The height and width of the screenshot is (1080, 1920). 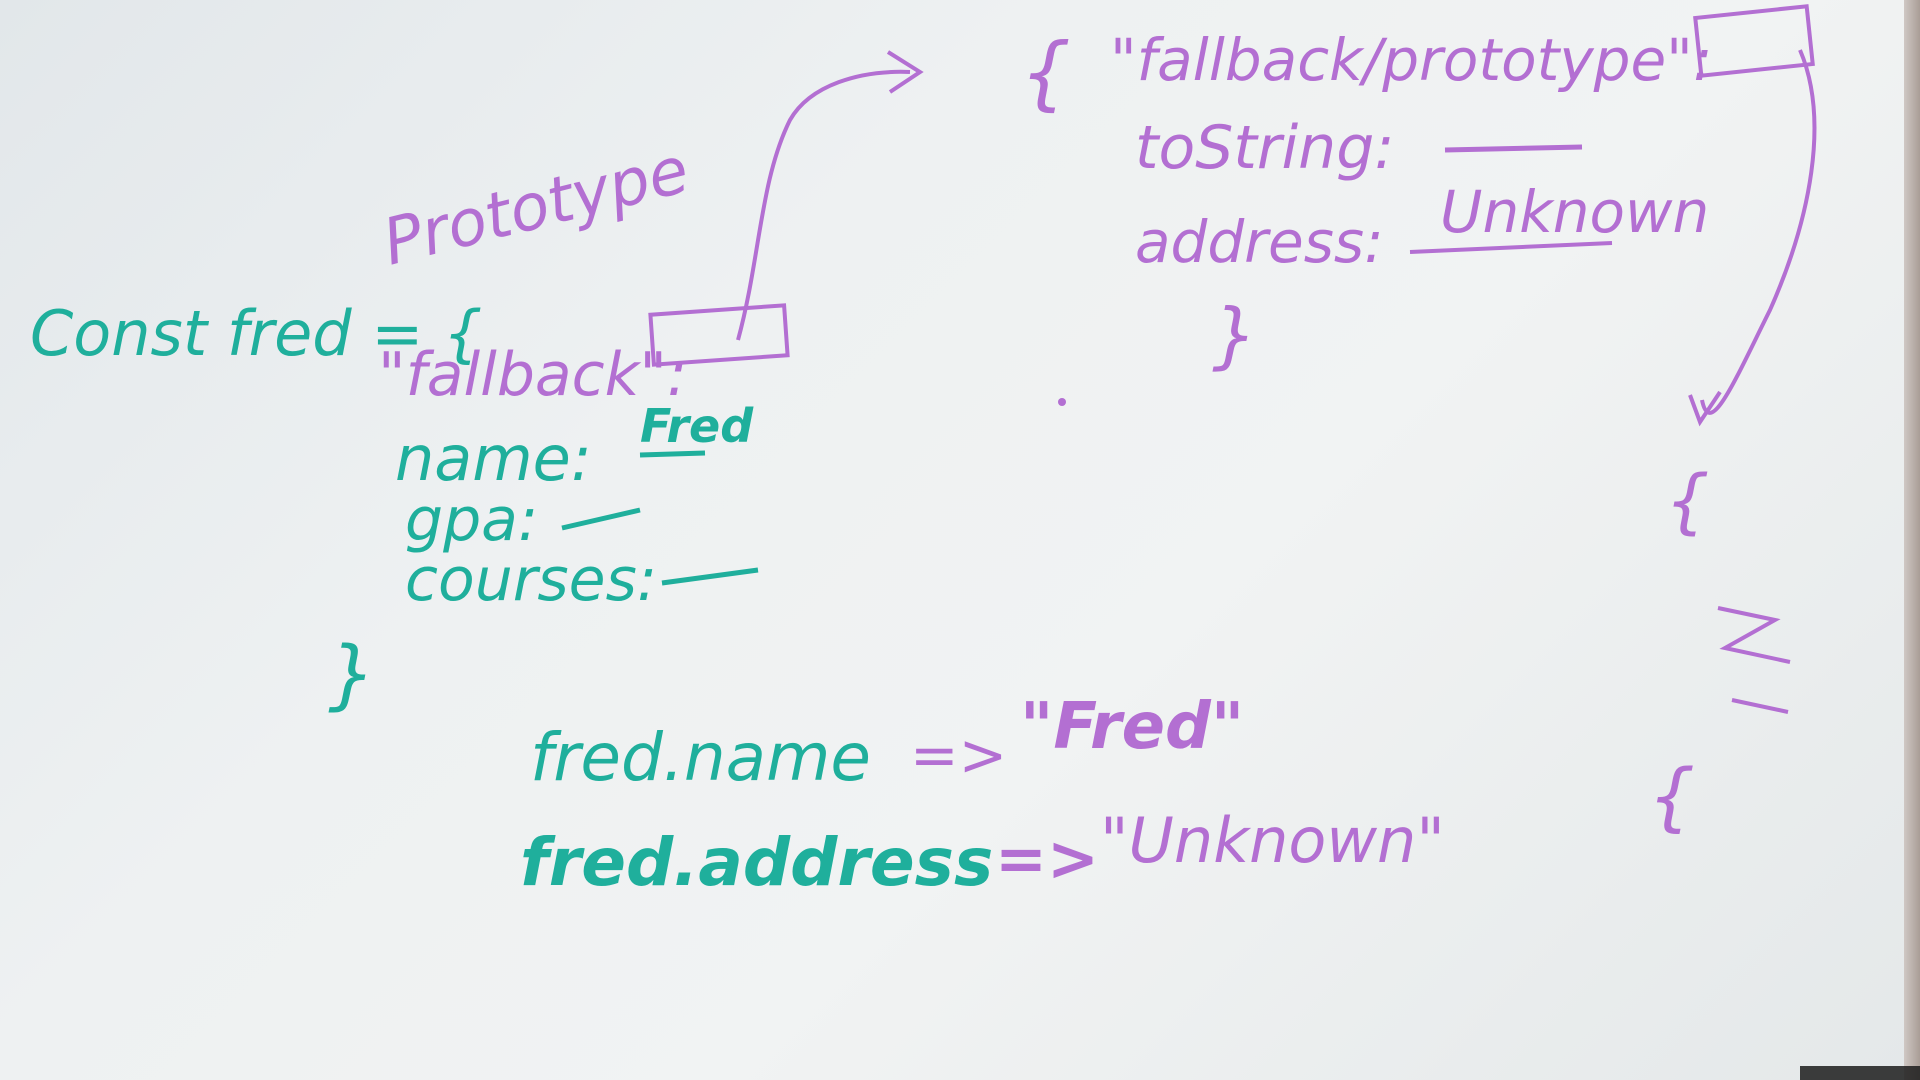 I want to click on marker-tray, so click(x=1860, y=1073).